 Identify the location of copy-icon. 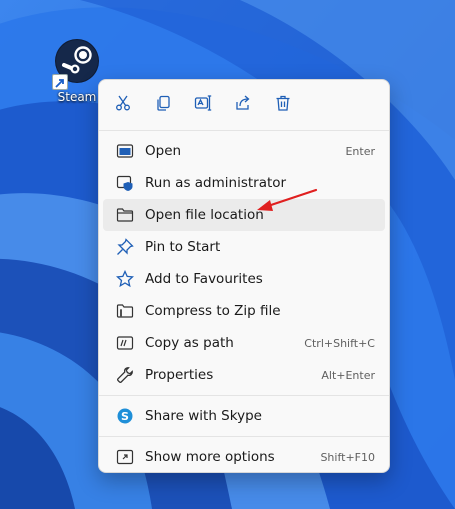
(163, 103).